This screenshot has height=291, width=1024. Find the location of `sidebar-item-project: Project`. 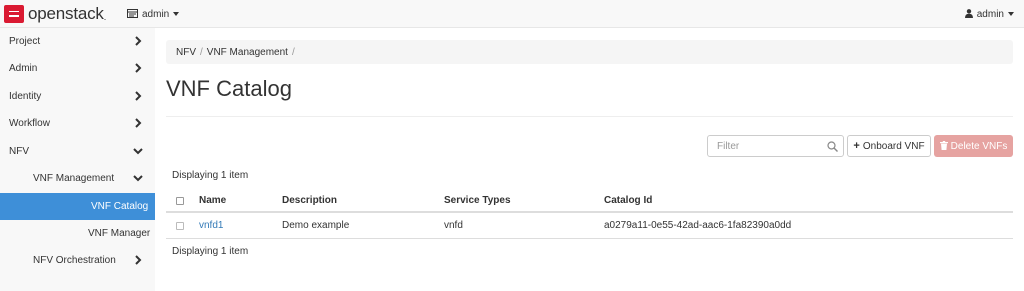

sidebar-item-project: Project is located at coordinates (77, 41).